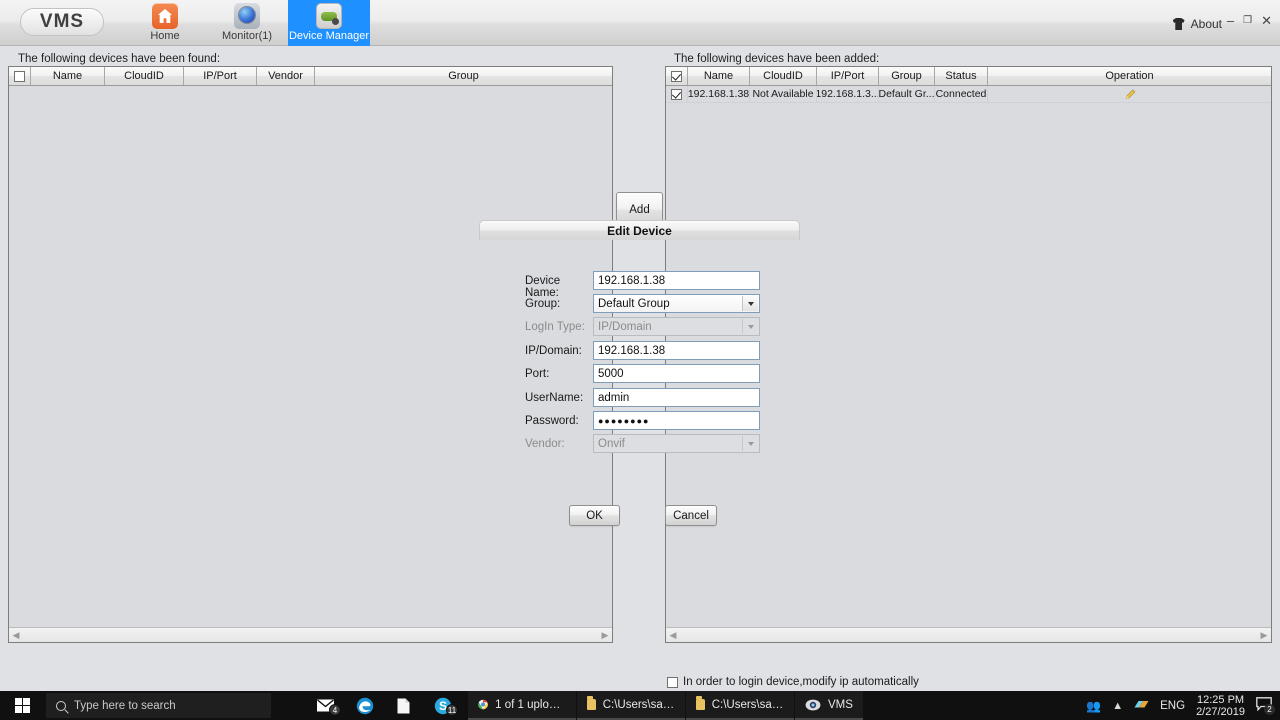 The image size is (1280, 720). Describe the element at coordinates (968, 634) in the screenshot. I see `added-table-hscrollbar: ◀ ▶` at that location.